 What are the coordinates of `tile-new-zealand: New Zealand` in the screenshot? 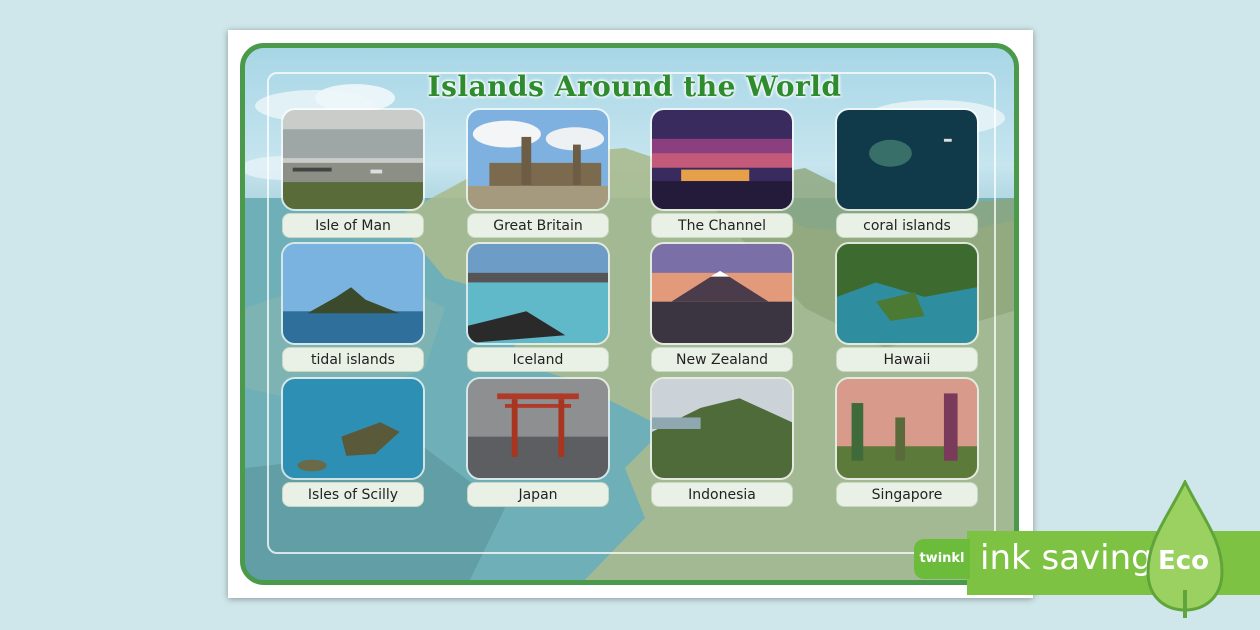 It's located at (722, 307).